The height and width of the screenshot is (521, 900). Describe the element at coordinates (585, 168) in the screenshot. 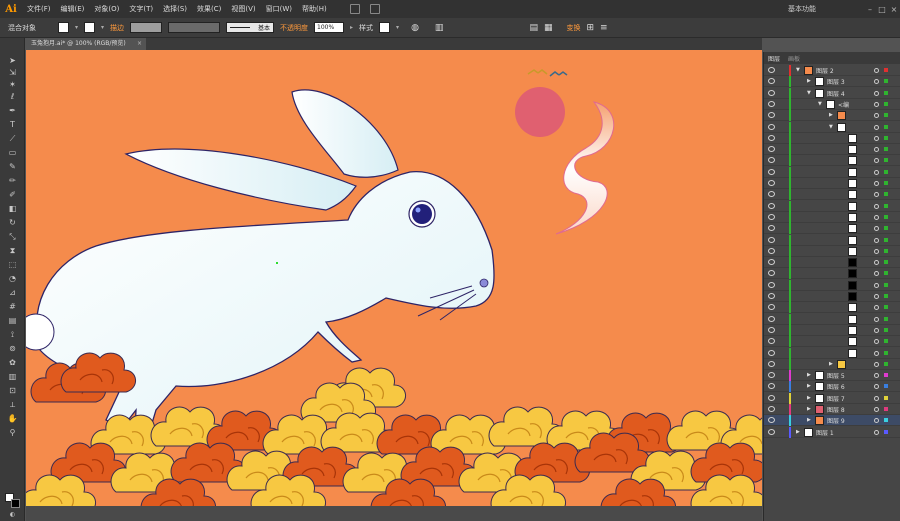

I see `ribbon` at that location.